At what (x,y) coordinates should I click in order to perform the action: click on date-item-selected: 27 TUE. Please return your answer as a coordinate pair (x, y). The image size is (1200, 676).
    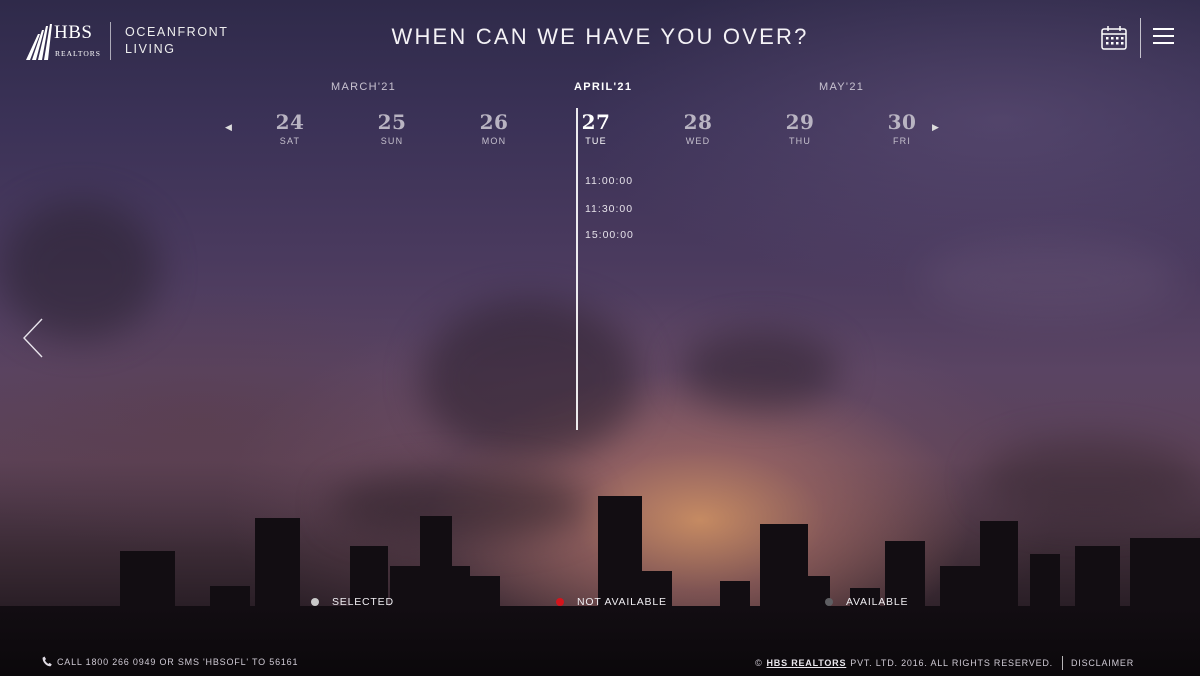
    Looking at the image, I should click on (596, 128).